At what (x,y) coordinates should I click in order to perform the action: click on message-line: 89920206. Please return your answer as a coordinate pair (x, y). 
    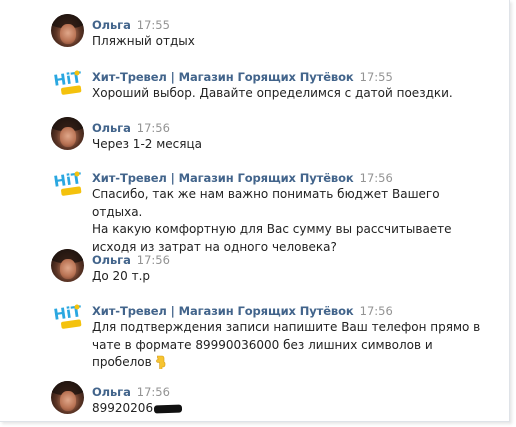
    Looking at the image, I should click on (292, 409).